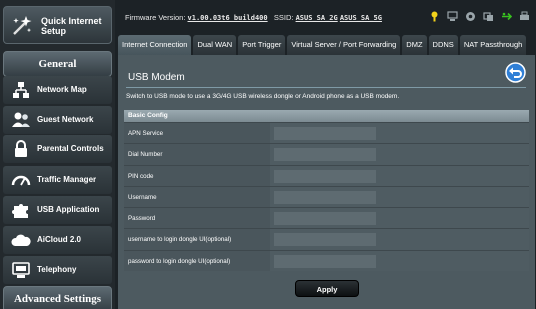 Image resolution: width=536 pixels, height=309 pixels. Describe the element at coordinates (71, 26) in the screenshot. I see `quick-internet-setup-label: Quick Internet Setup` at that location.